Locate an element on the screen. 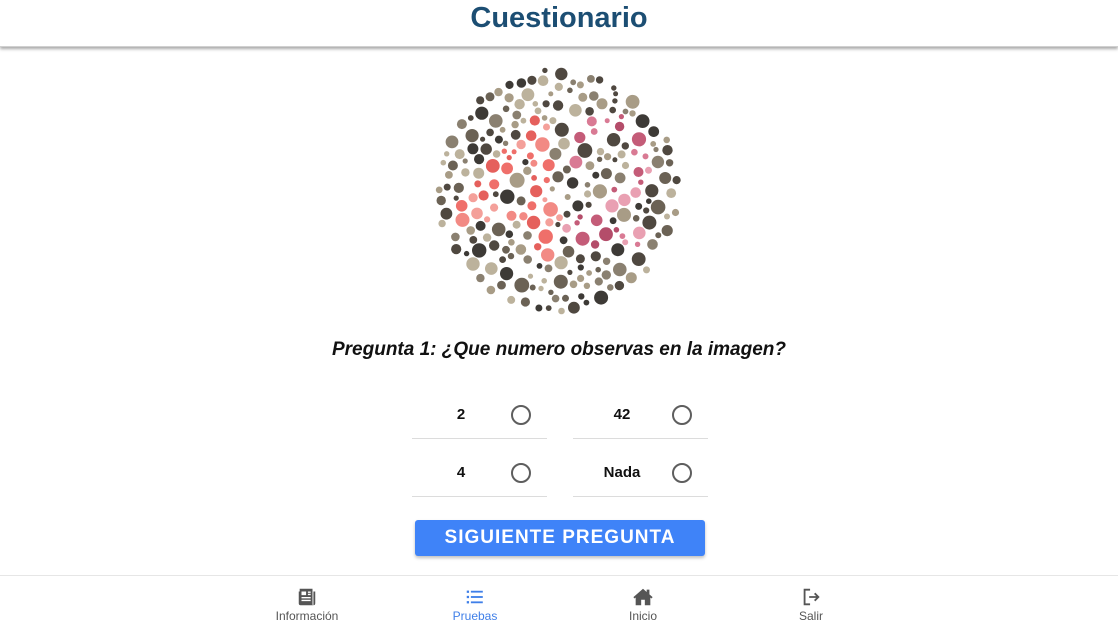  nav-item-salir: Salir is located at coordinates (811, 603).